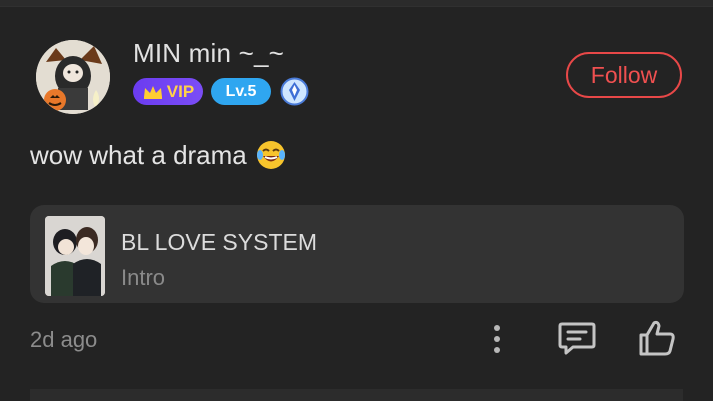 The width and height of the screenshot is (713, 401). I want to click on book-cover, so click(75, 256).